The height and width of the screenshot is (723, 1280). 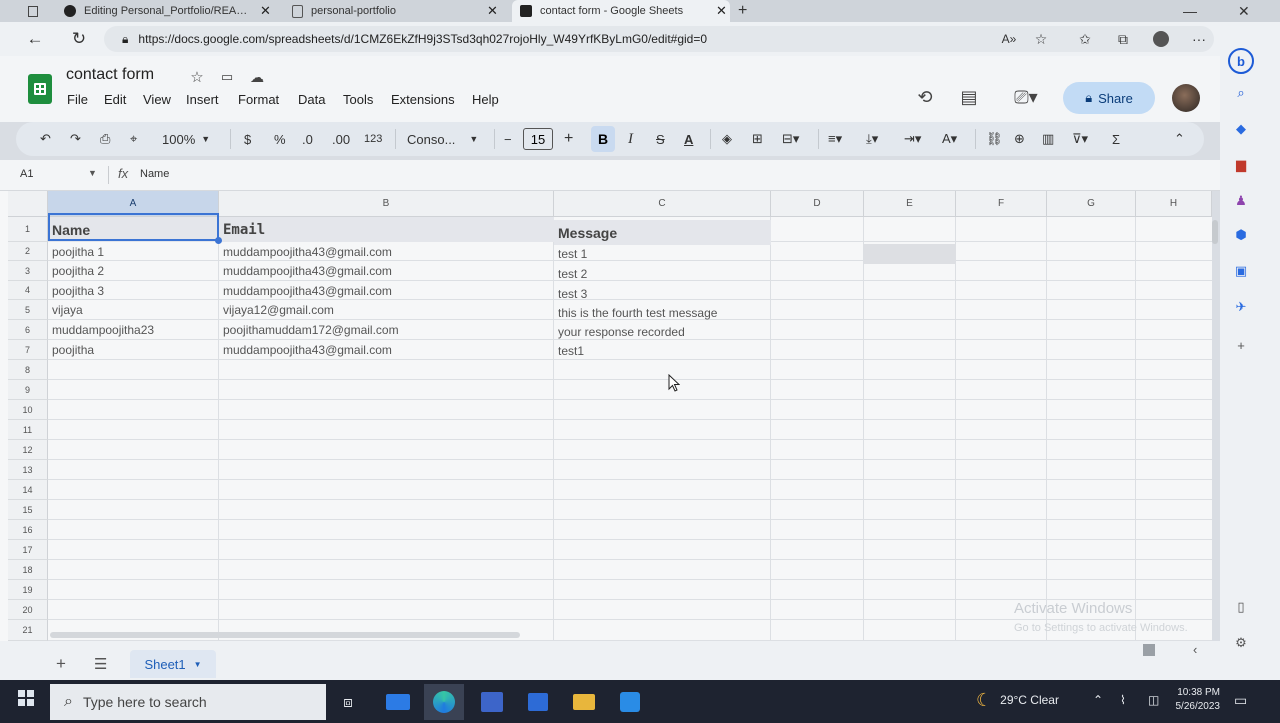 What do you see at coordinates (817, 204) in the screenshot?
I see `column-header-d: D` at bounding box center [817, 204].